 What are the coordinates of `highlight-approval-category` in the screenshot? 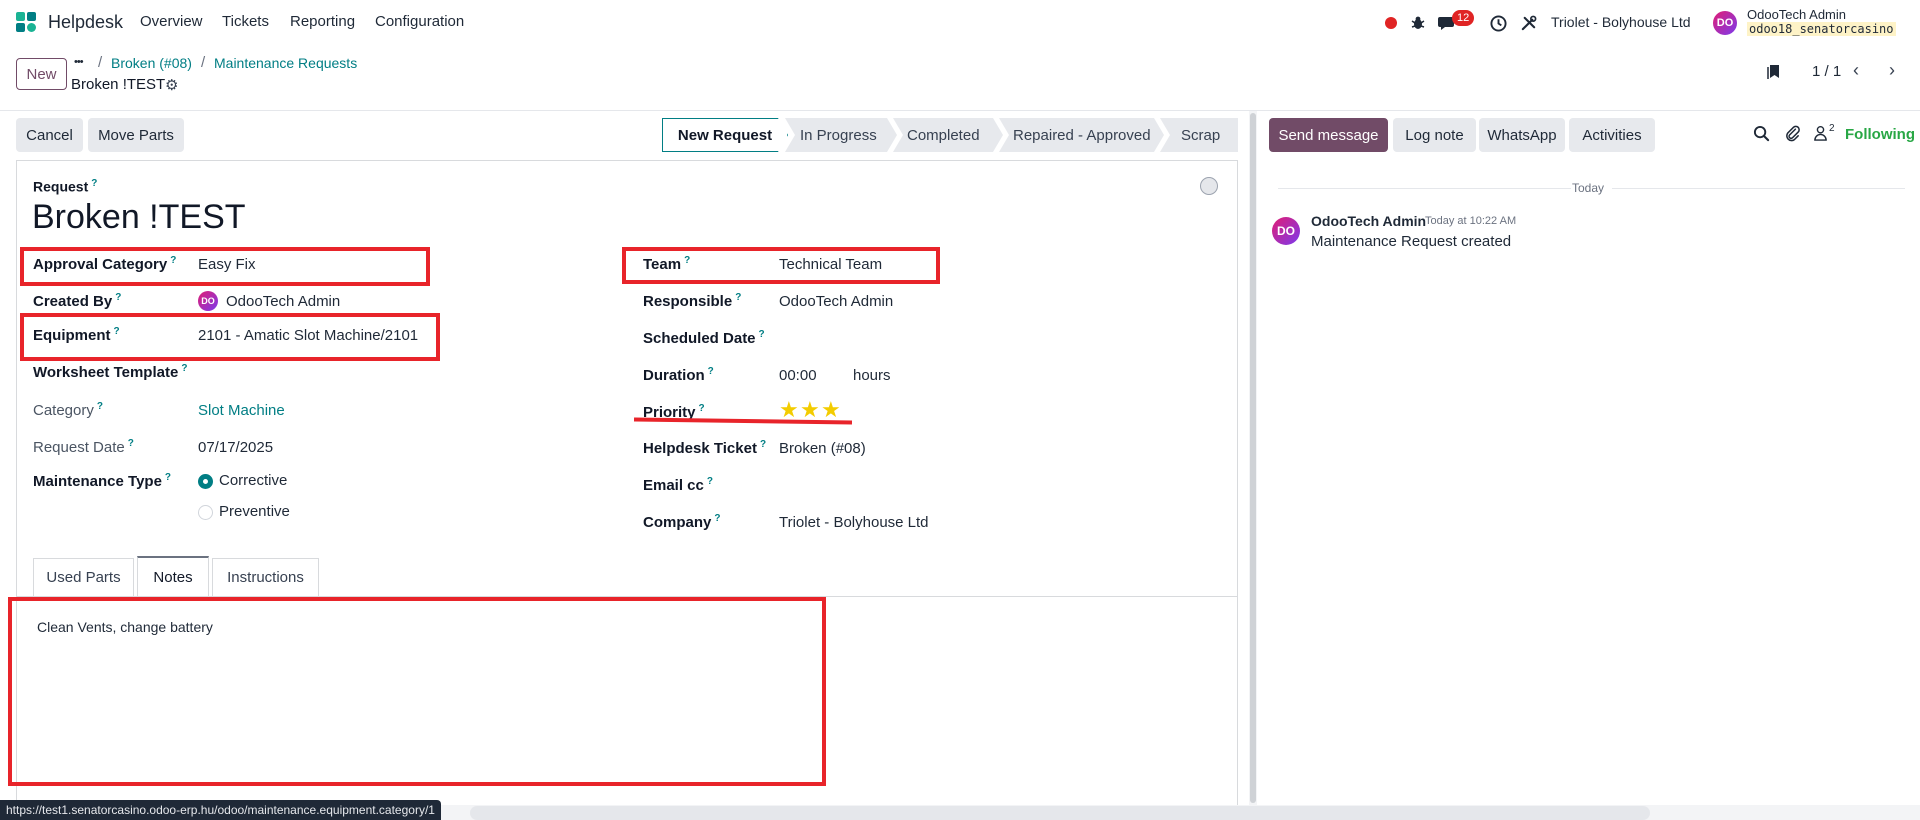 It's located at (225, 266).